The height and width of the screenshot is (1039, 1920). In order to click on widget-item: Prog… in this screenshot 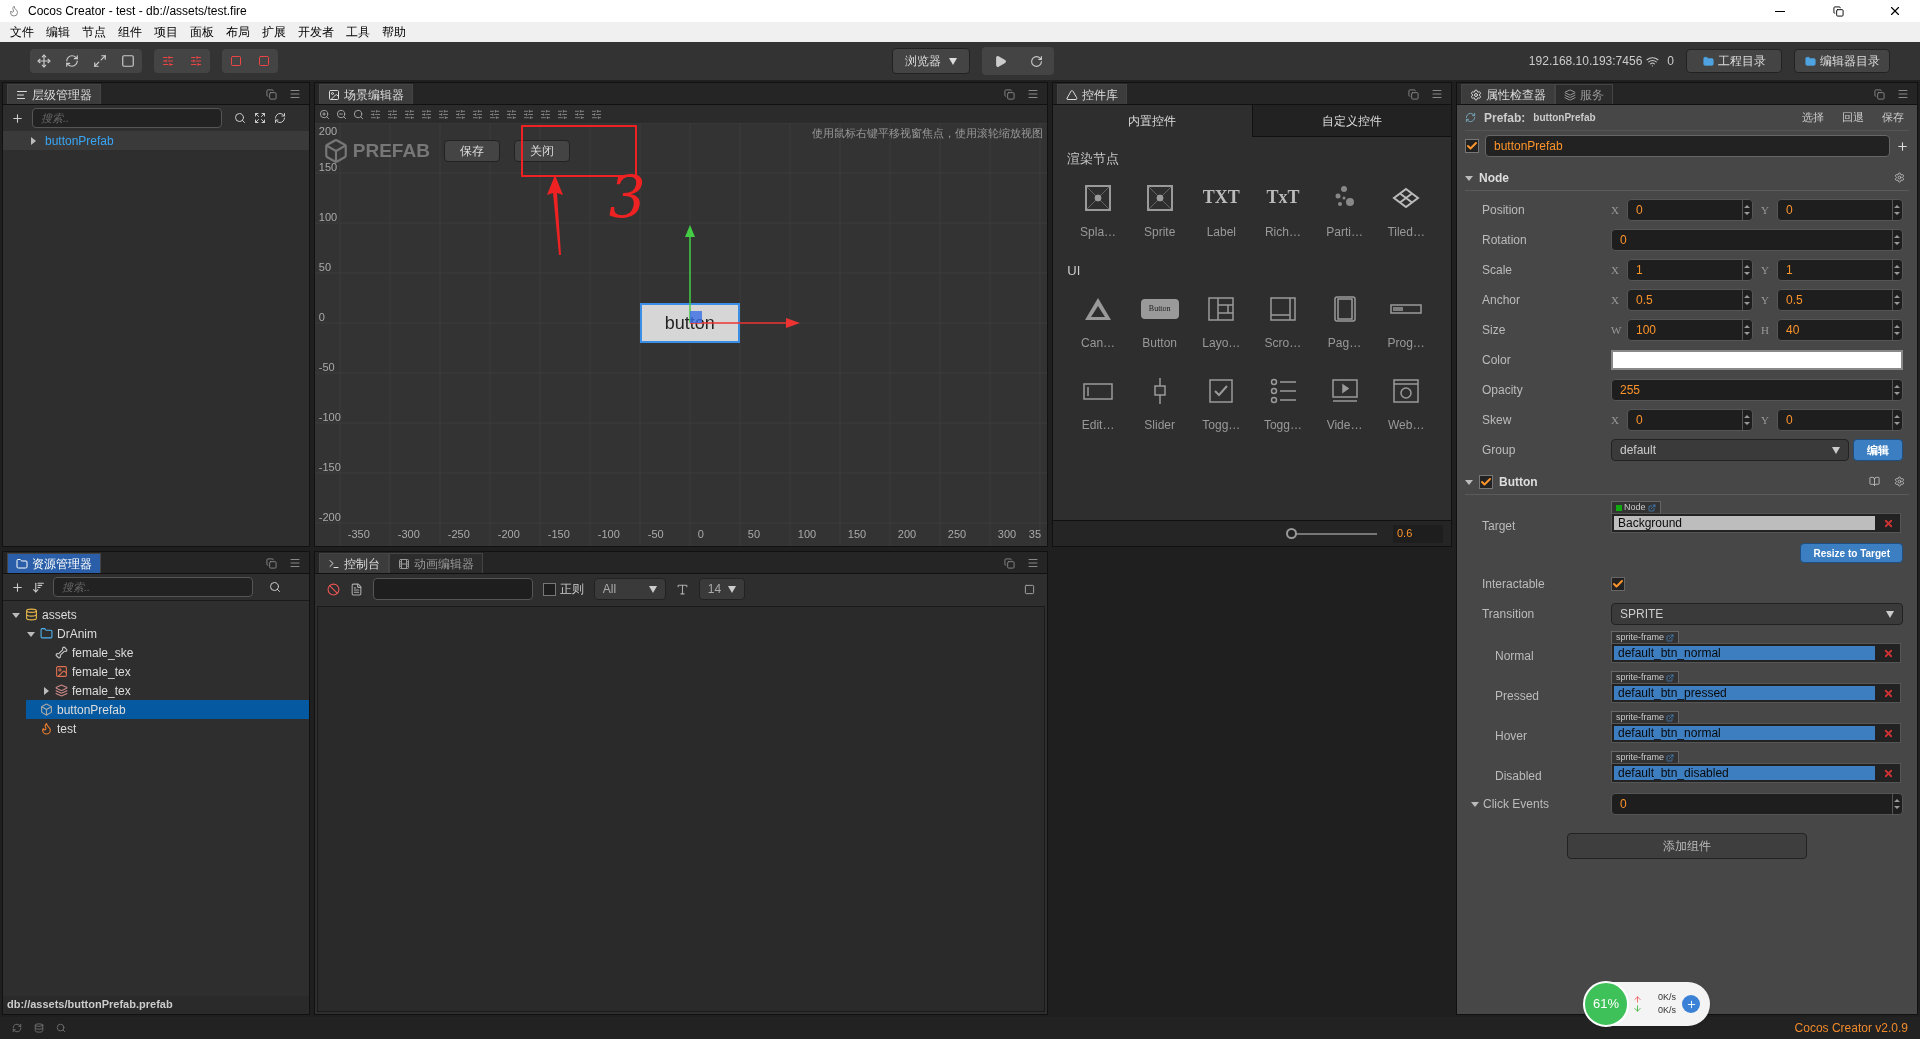, I will do `click(1406, 323)`.